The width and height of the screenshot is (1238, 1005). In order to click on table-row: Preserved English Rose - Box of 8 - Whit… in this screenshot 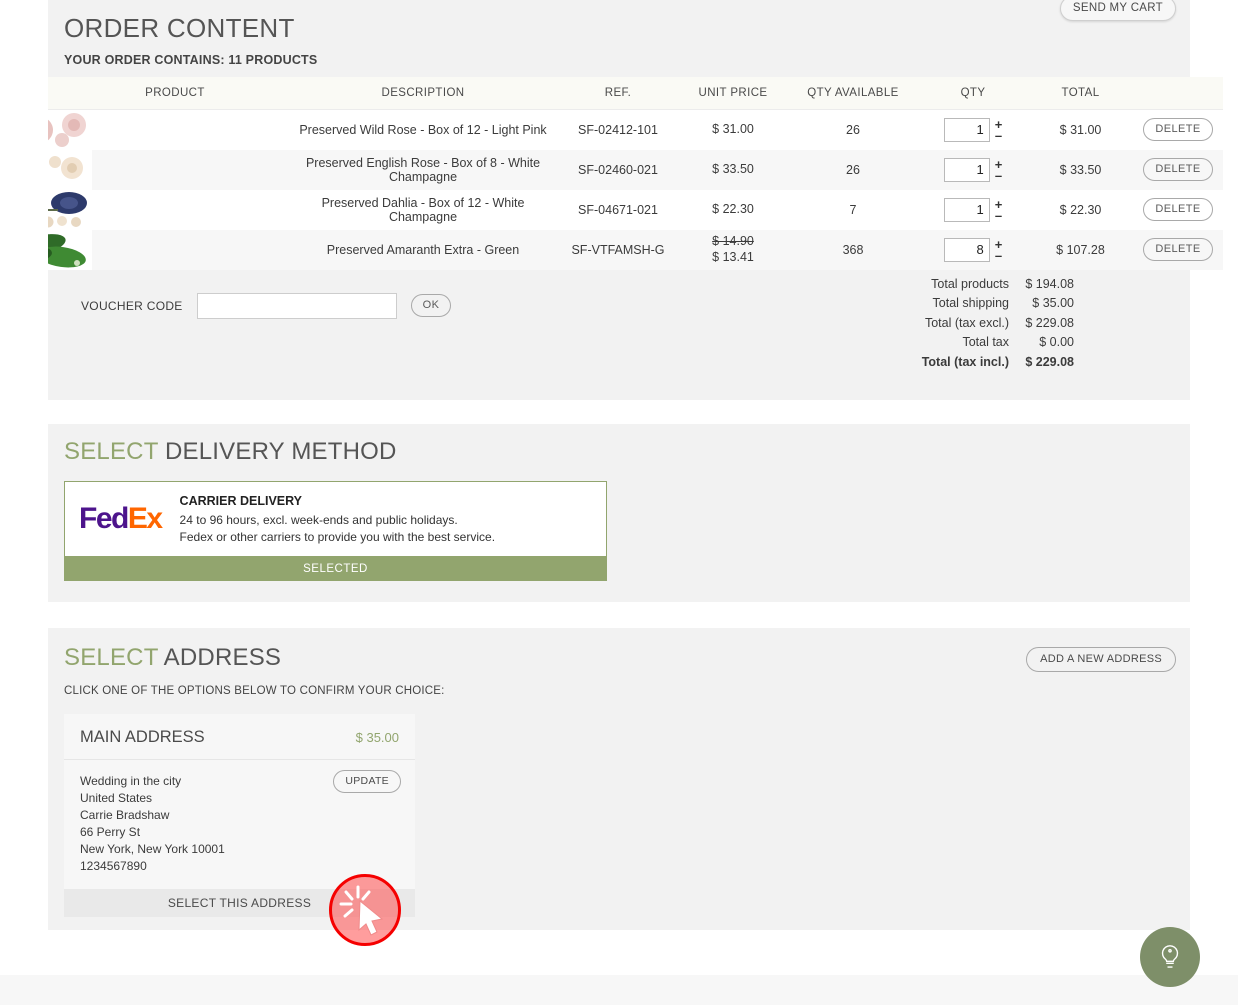, I will do `click(635, 169)`.